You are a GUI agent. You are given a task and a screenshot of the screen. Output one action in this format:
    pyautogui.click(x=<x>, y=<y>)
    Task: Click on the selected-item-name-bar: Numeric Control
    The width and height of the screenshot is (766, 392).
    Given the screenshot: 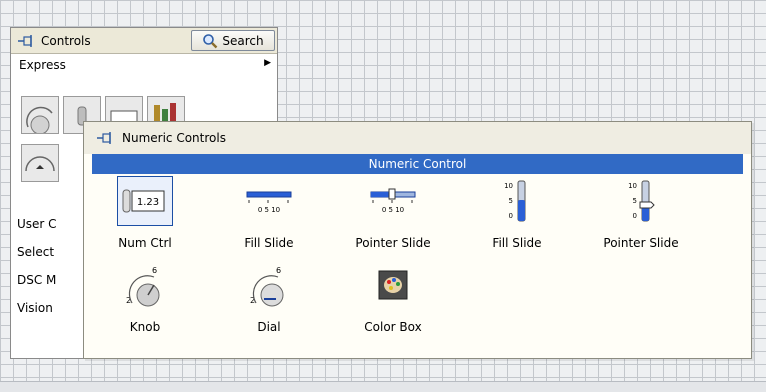 What is the action you would take?
    pyautogui.click(x=417, y=164)
    